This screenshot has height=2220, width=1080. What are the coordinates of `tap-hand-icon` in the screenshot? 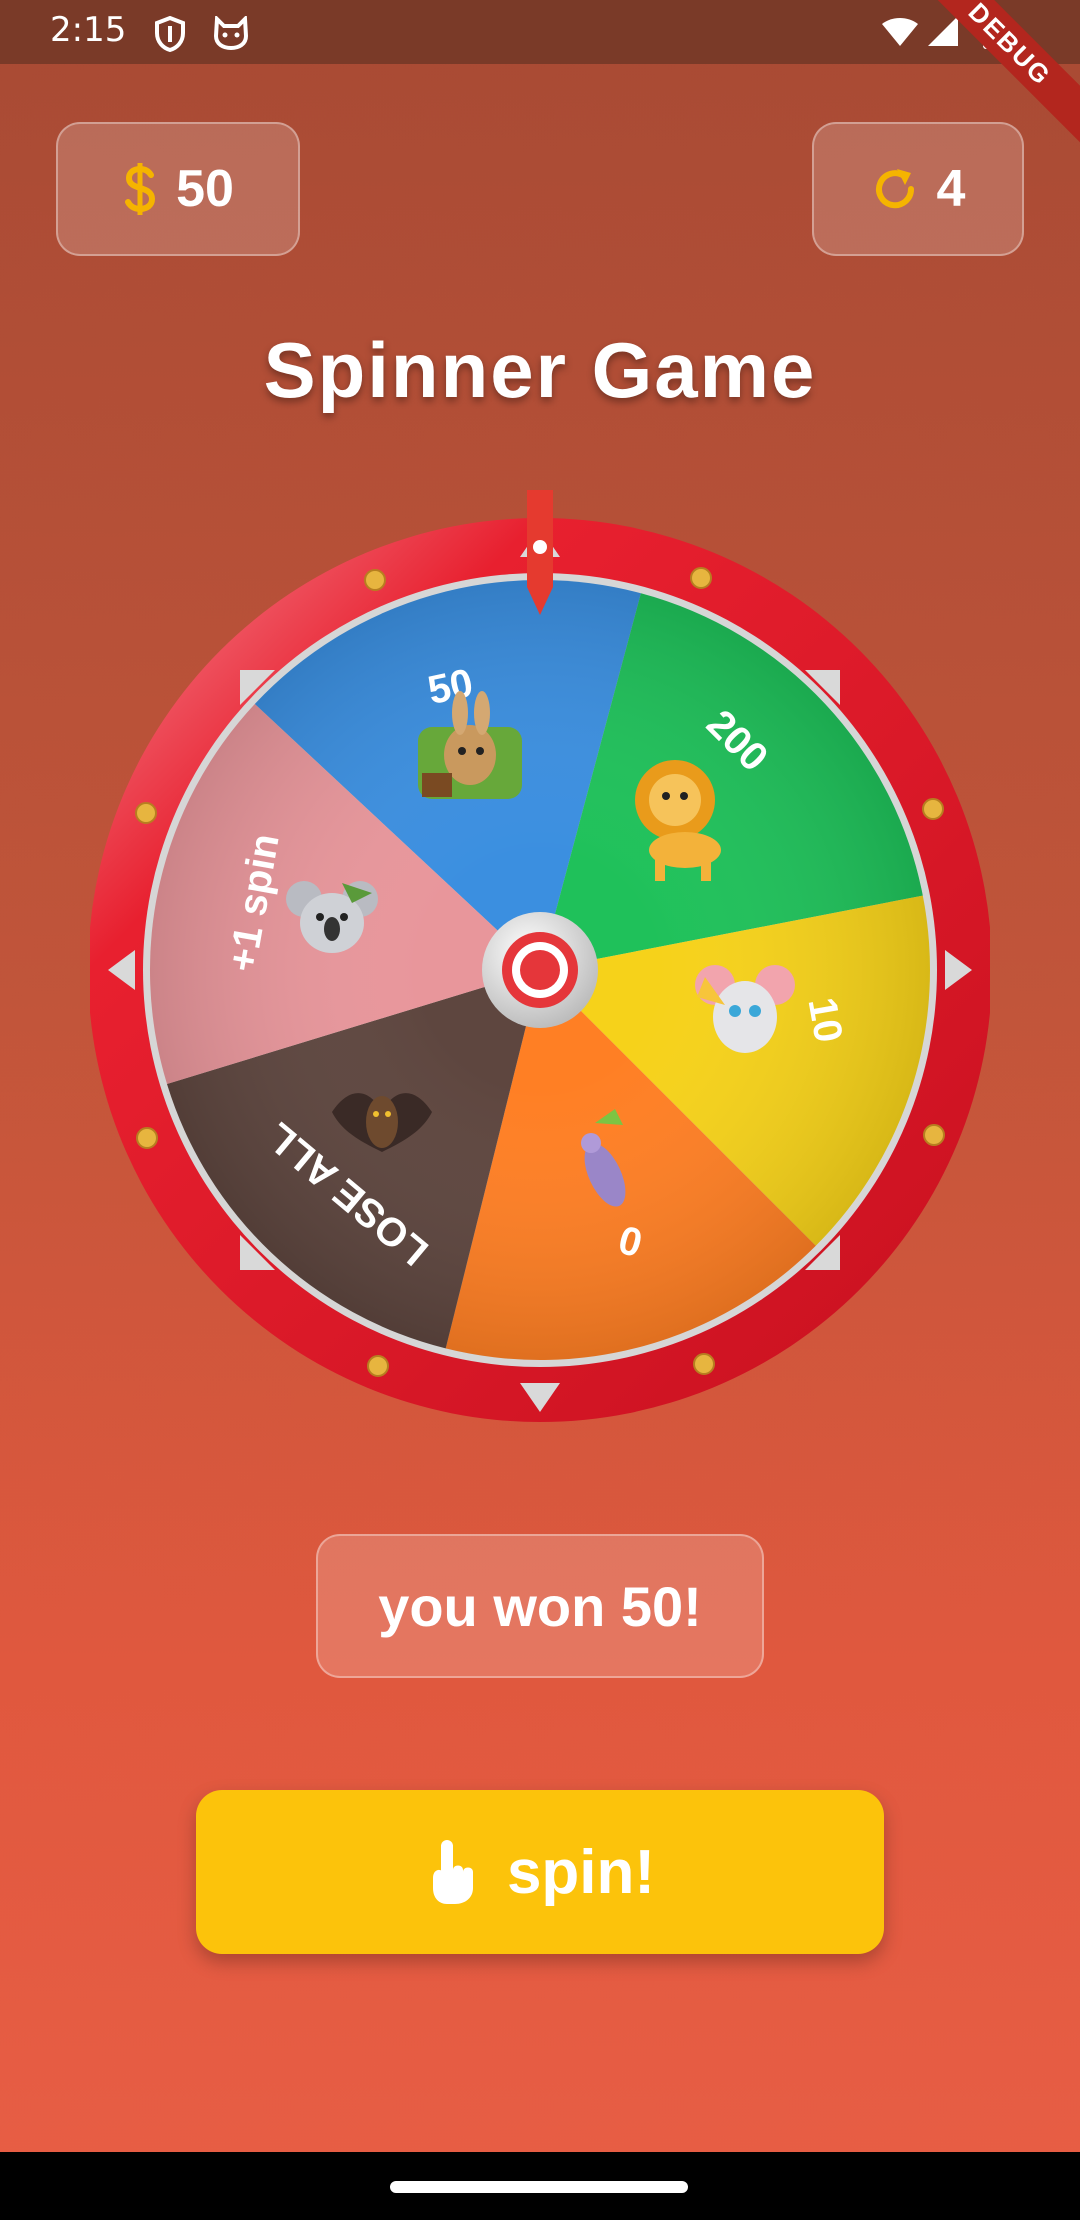 It's located at (452, 1872).